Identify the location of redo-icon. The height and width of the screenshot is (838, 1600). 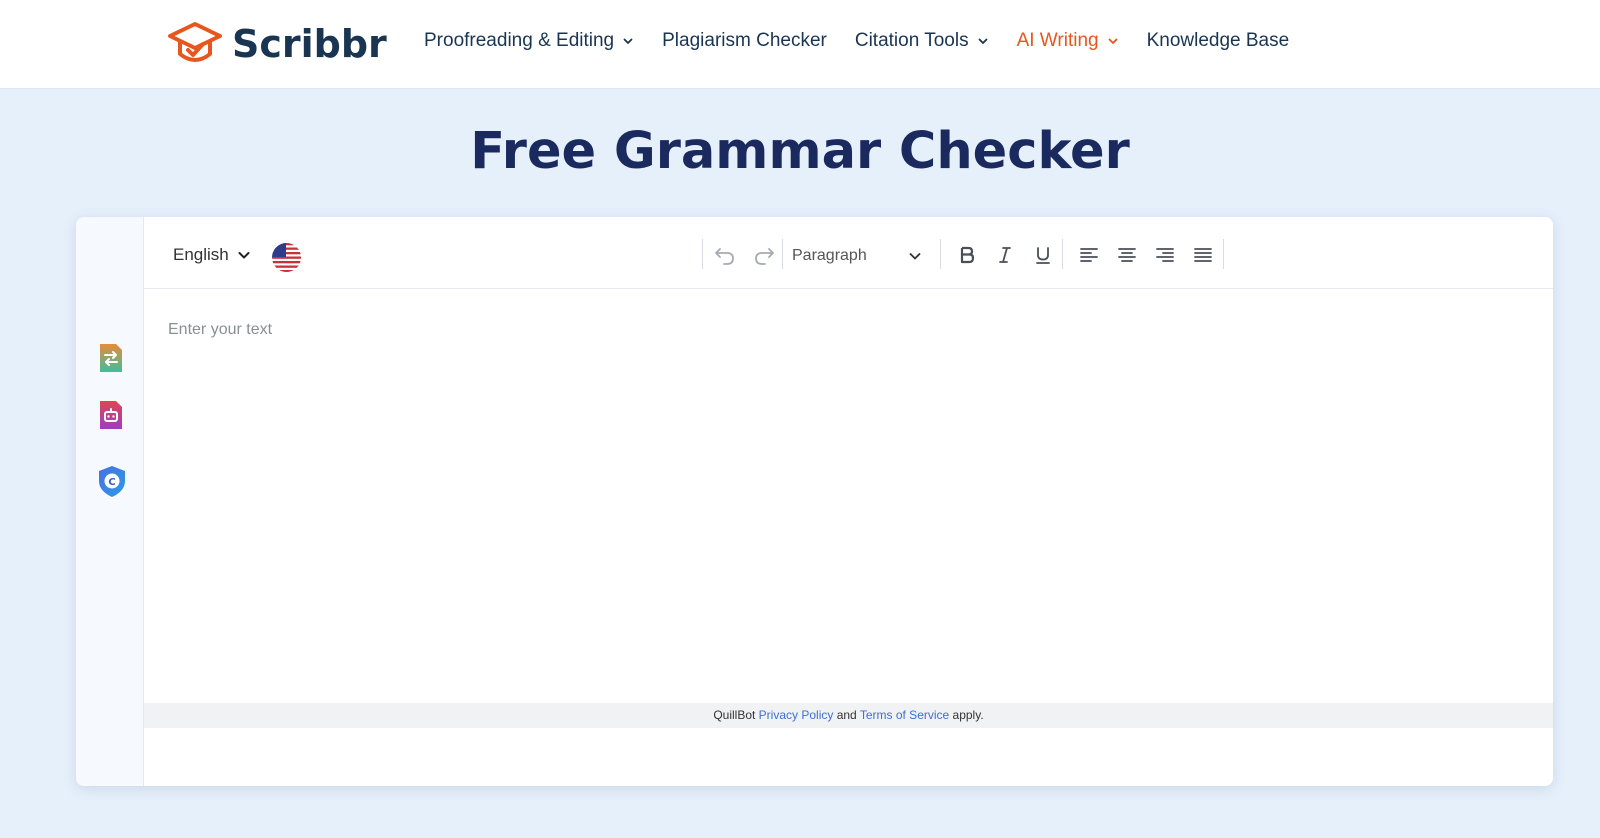
(764, 255).